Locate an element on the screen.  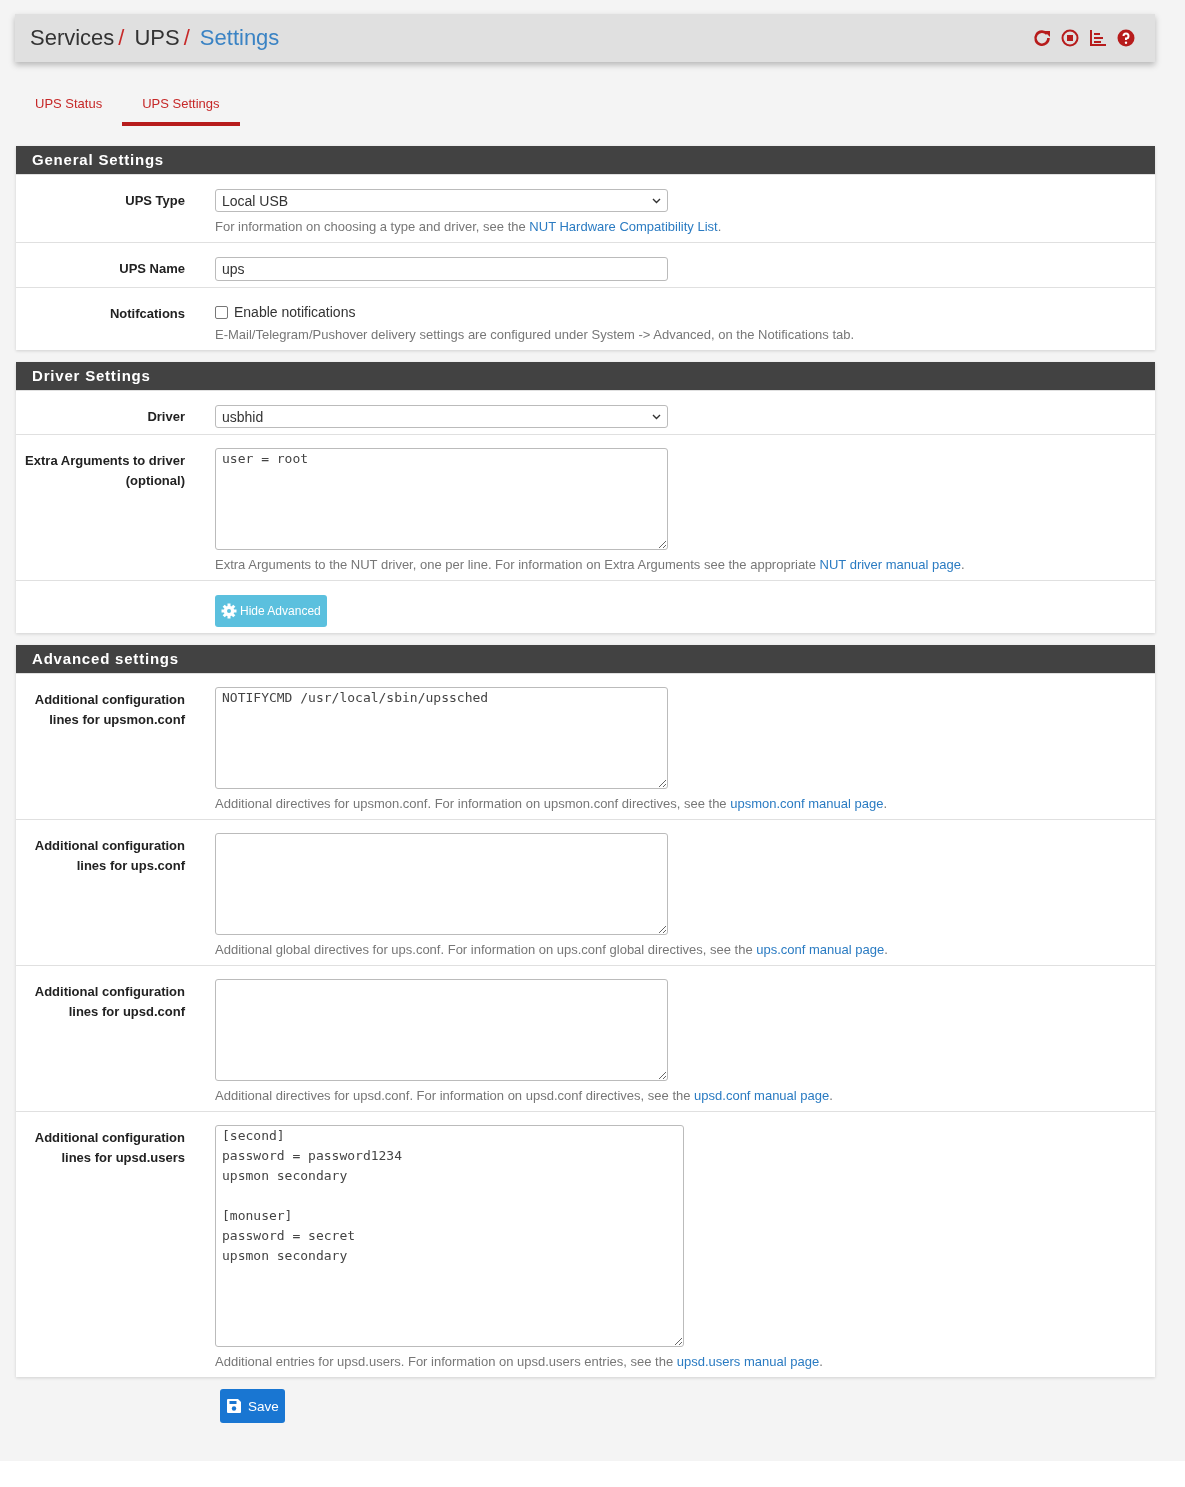
tab: UPS Settings is located at coordinates (181, 108).